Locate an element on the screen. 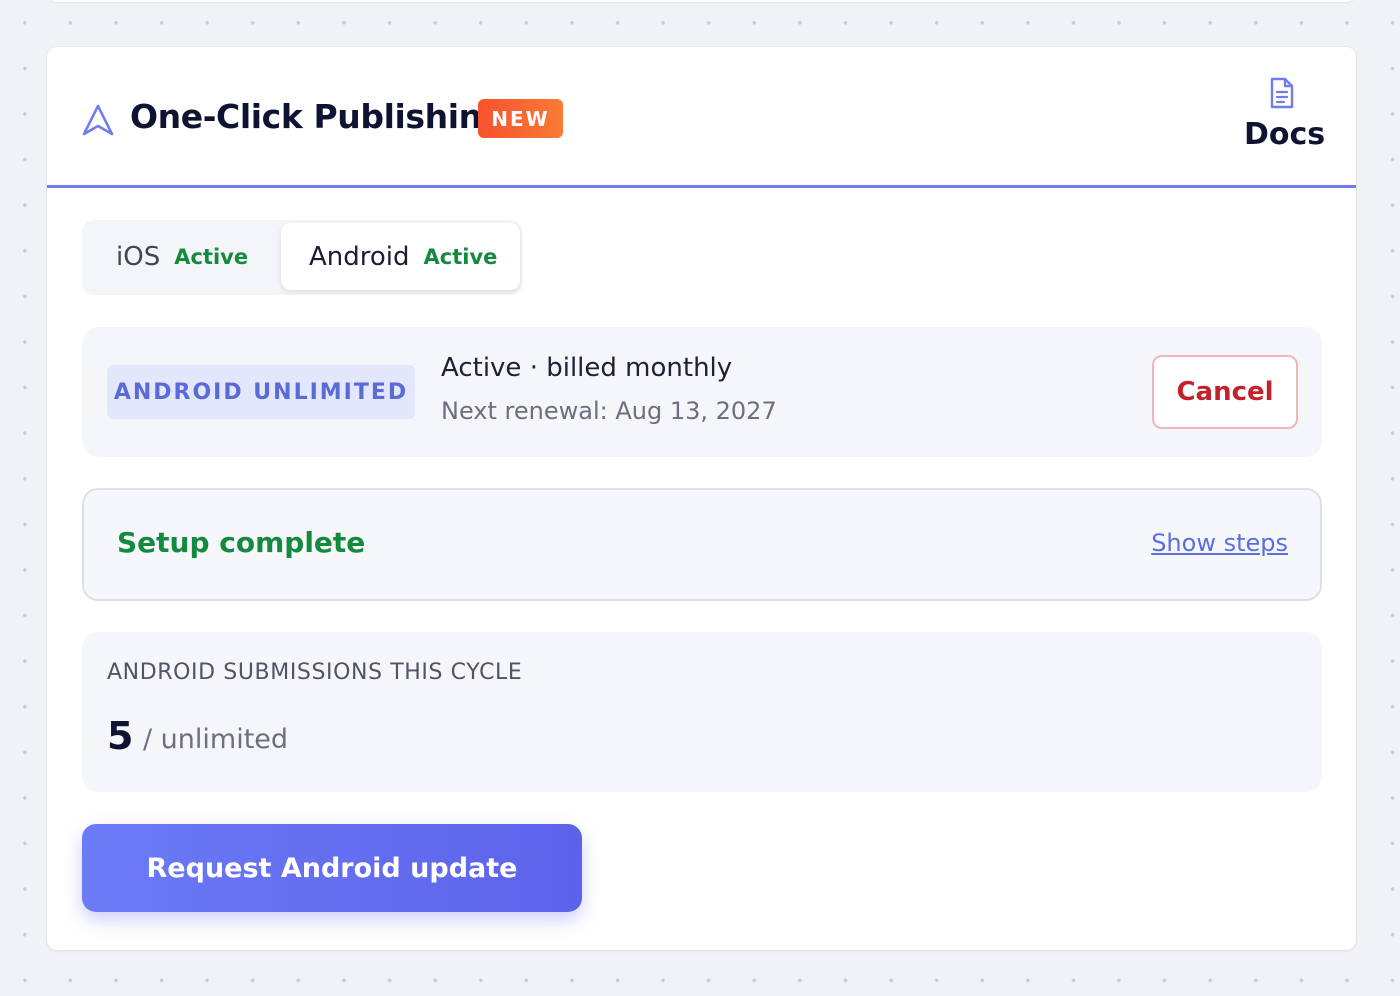  tab-label: Android is located at coordinates (359, 256).